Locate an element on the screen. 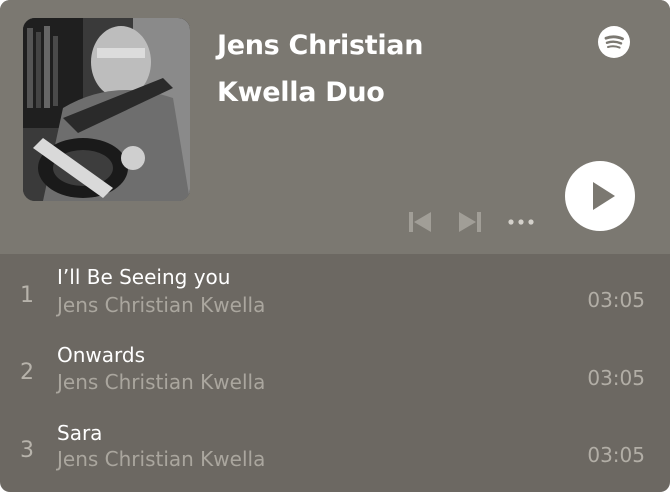 The height and width of the screenshot is (492, 670). album-title-line2: Kwella Duo is located at coordinates (301, 92).